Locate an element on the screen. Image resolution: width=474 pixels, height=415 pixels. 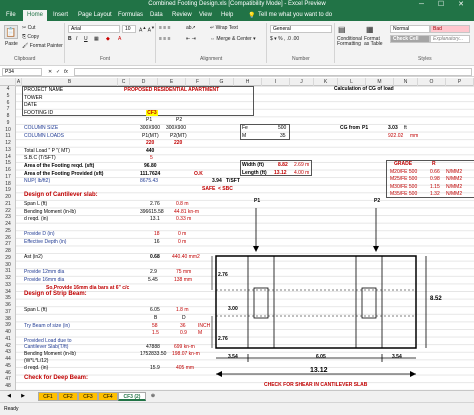
shear-title: CHECK FOR SHEAR IN CANTILEVER SLAB is located at coordinates (315, 385).